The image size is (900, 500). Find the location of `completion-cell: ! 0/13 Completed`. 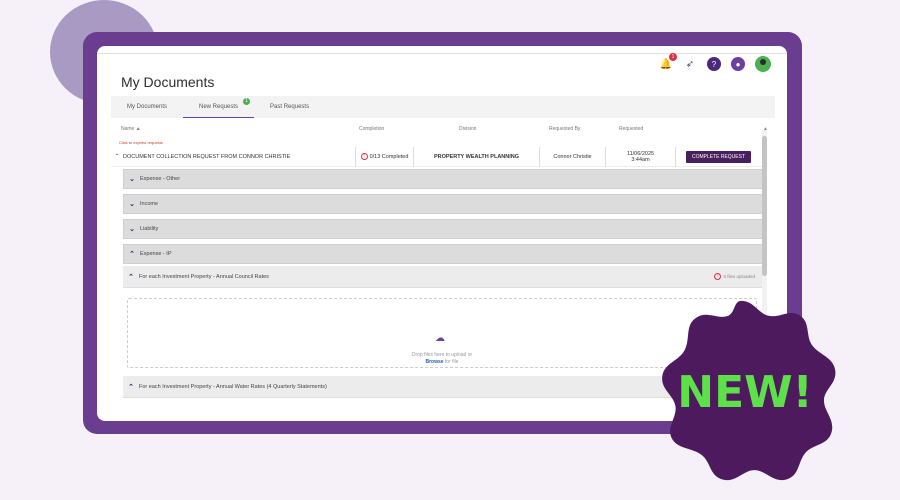

completion-cell: ! 0/13 Completed is located at coordinates (384, 156).